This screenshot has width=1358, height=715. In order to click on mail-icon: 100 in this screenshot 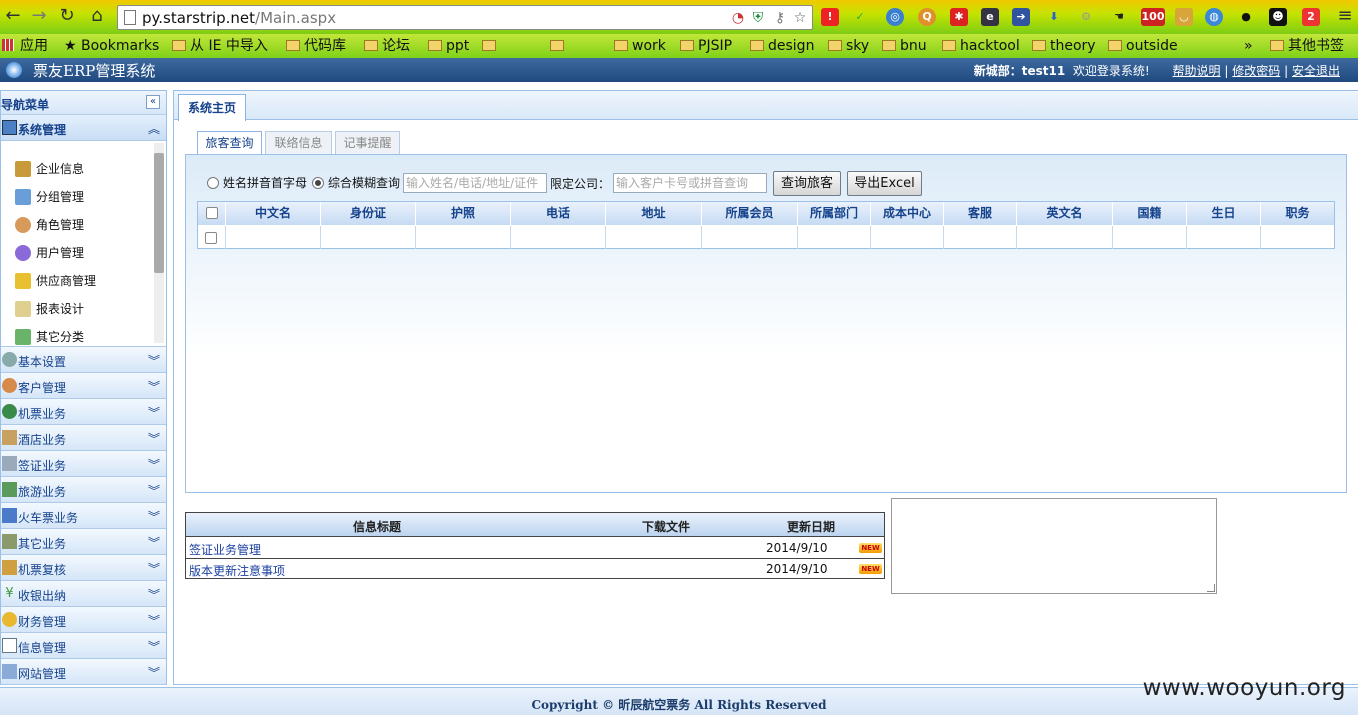, I will do `click(1153, 17)`.